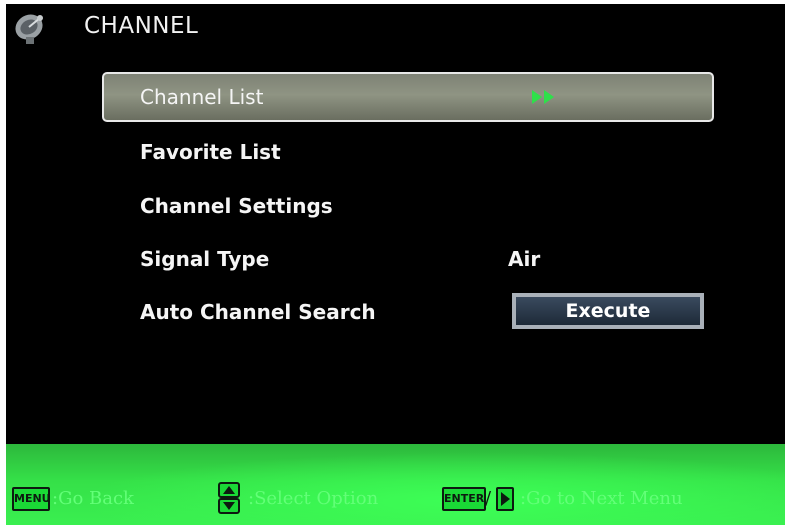 The width and height of the screenshot is (791, 529). Describe the element at coordinates (31, 499) in the screenshot. I see `menu-key-icon: MENU` at that location.